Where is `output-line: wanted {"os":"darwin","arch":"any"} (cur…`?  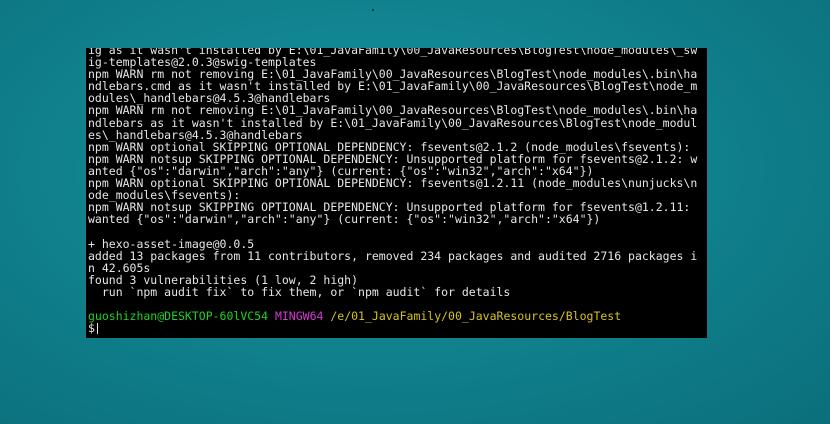
output-line: wanted {"os":"darwin","arch":"any"} (cur… is located at coordinates (344, 219).